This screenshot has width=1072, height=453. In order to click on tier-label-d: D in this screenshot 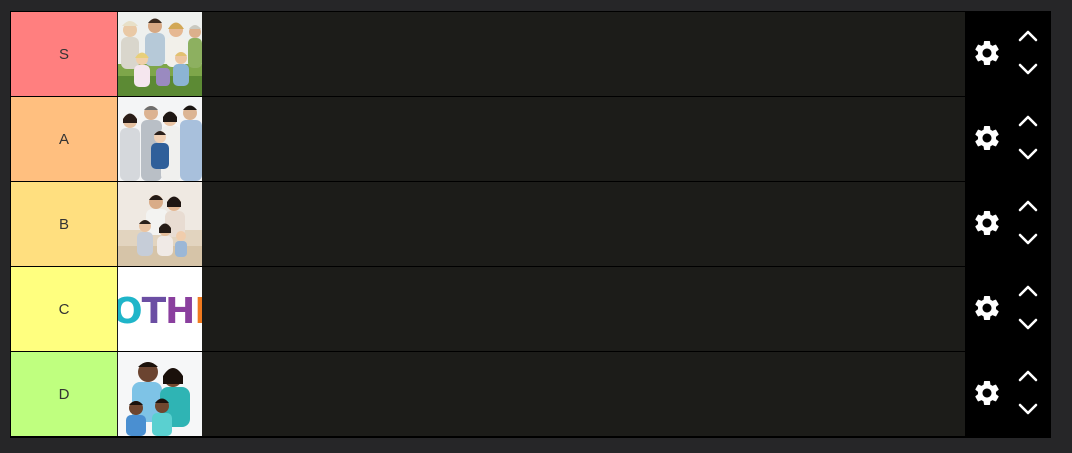, I will do `click(64, 394)`.